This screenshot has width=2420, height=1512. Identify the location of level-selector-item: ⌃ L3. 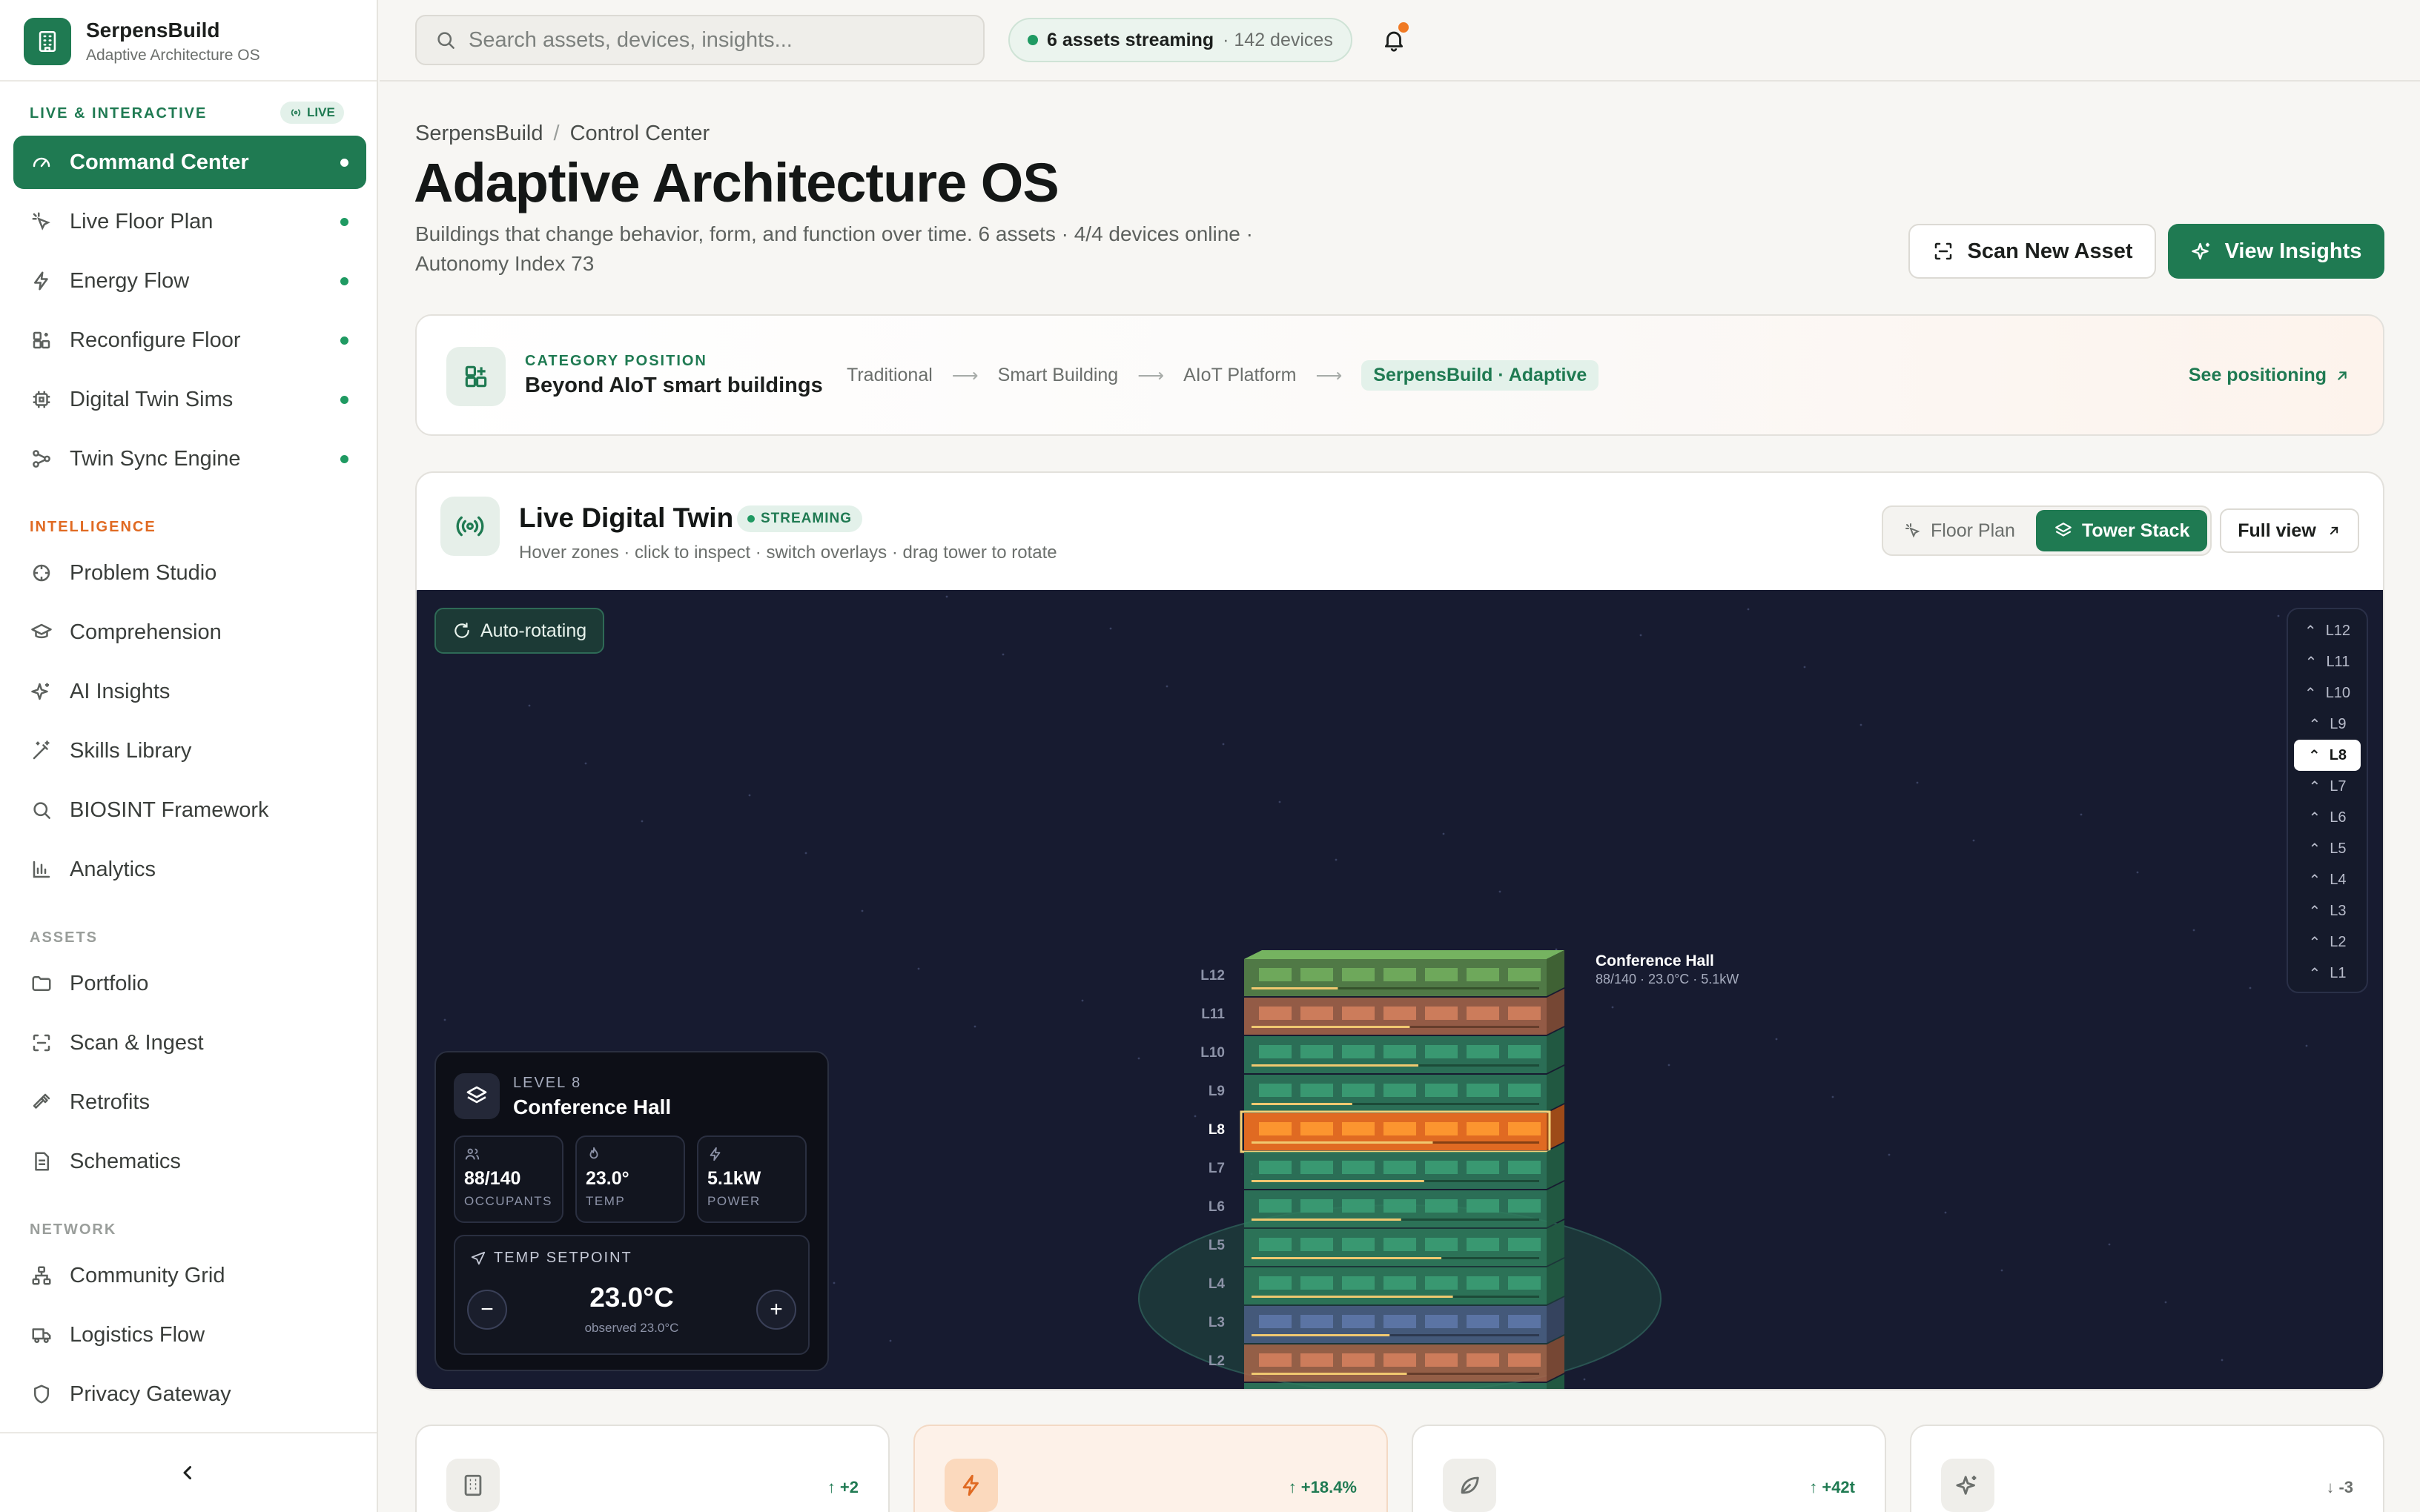
(2327, 910).